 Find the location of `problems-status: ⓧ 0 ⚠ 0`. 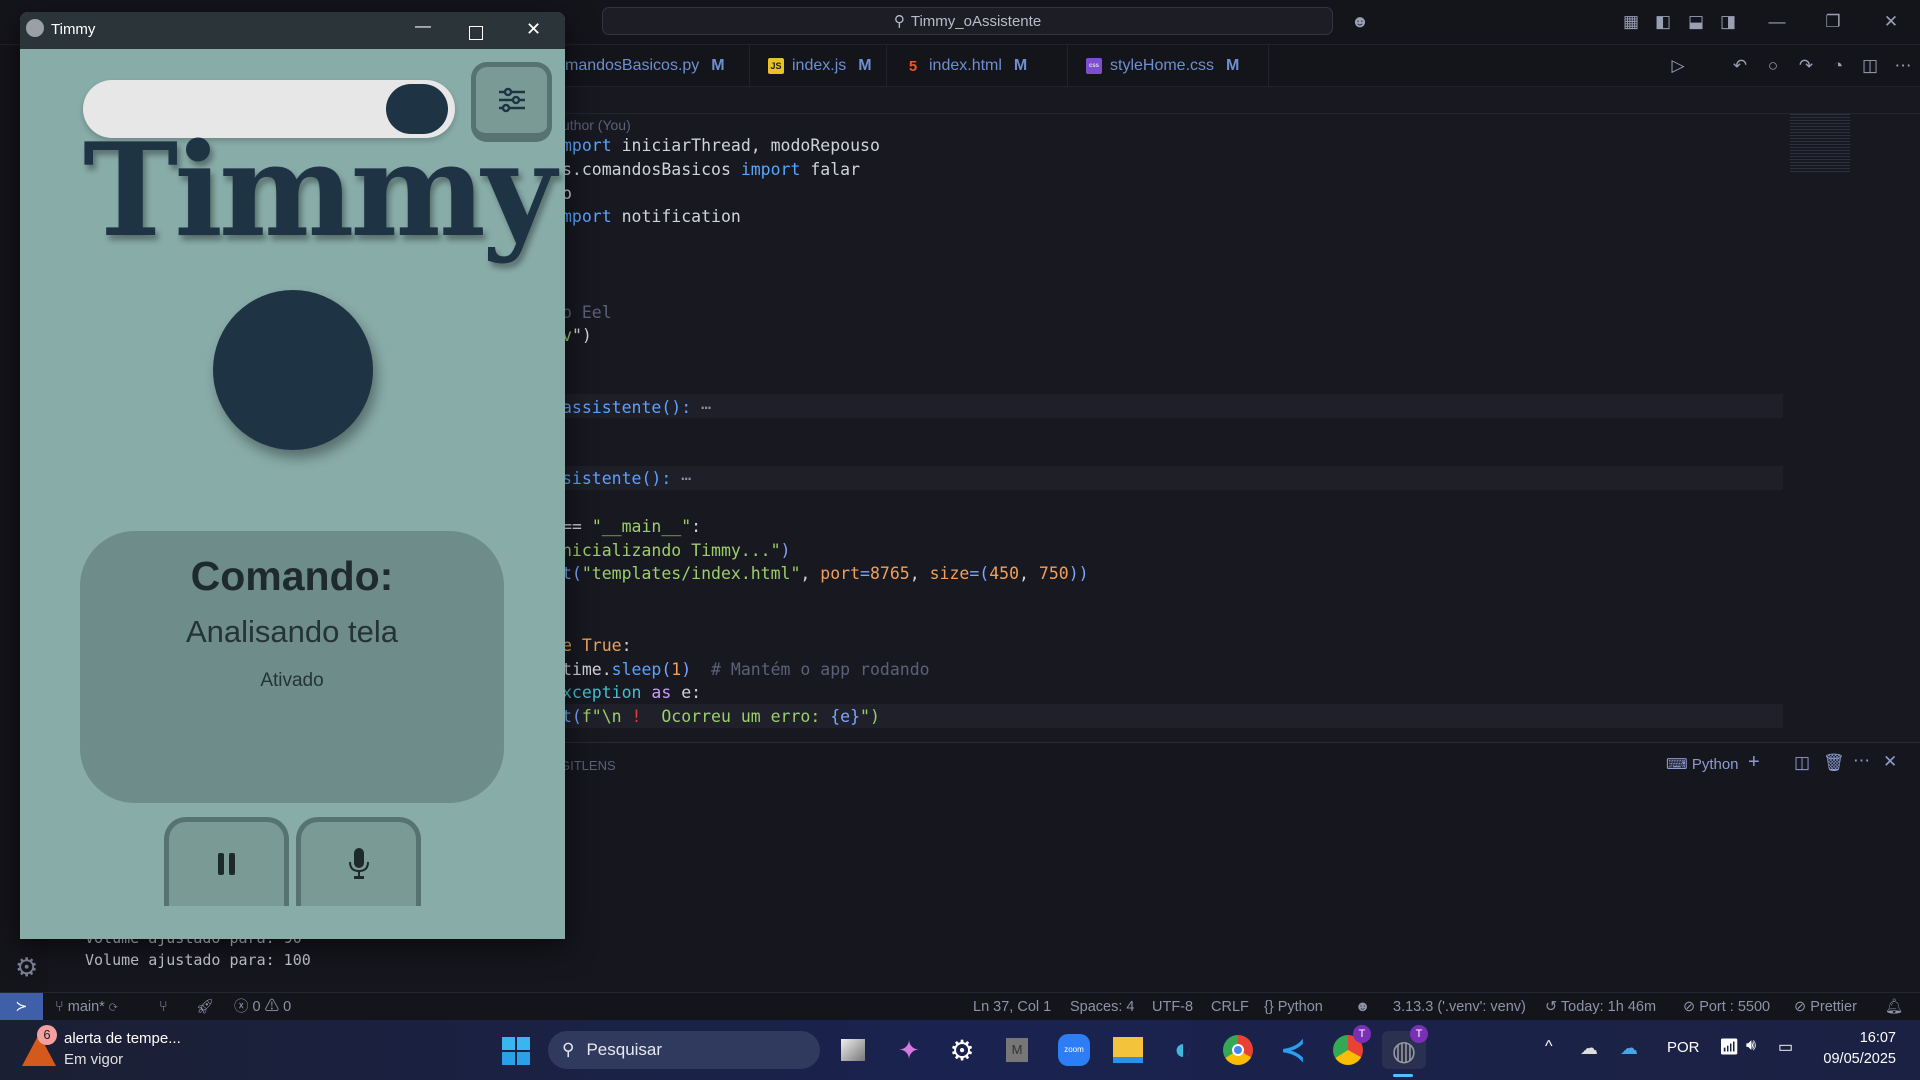

problems-status: ⓧ 0 ⚠ 0 is located at coordinates (262, 1007).